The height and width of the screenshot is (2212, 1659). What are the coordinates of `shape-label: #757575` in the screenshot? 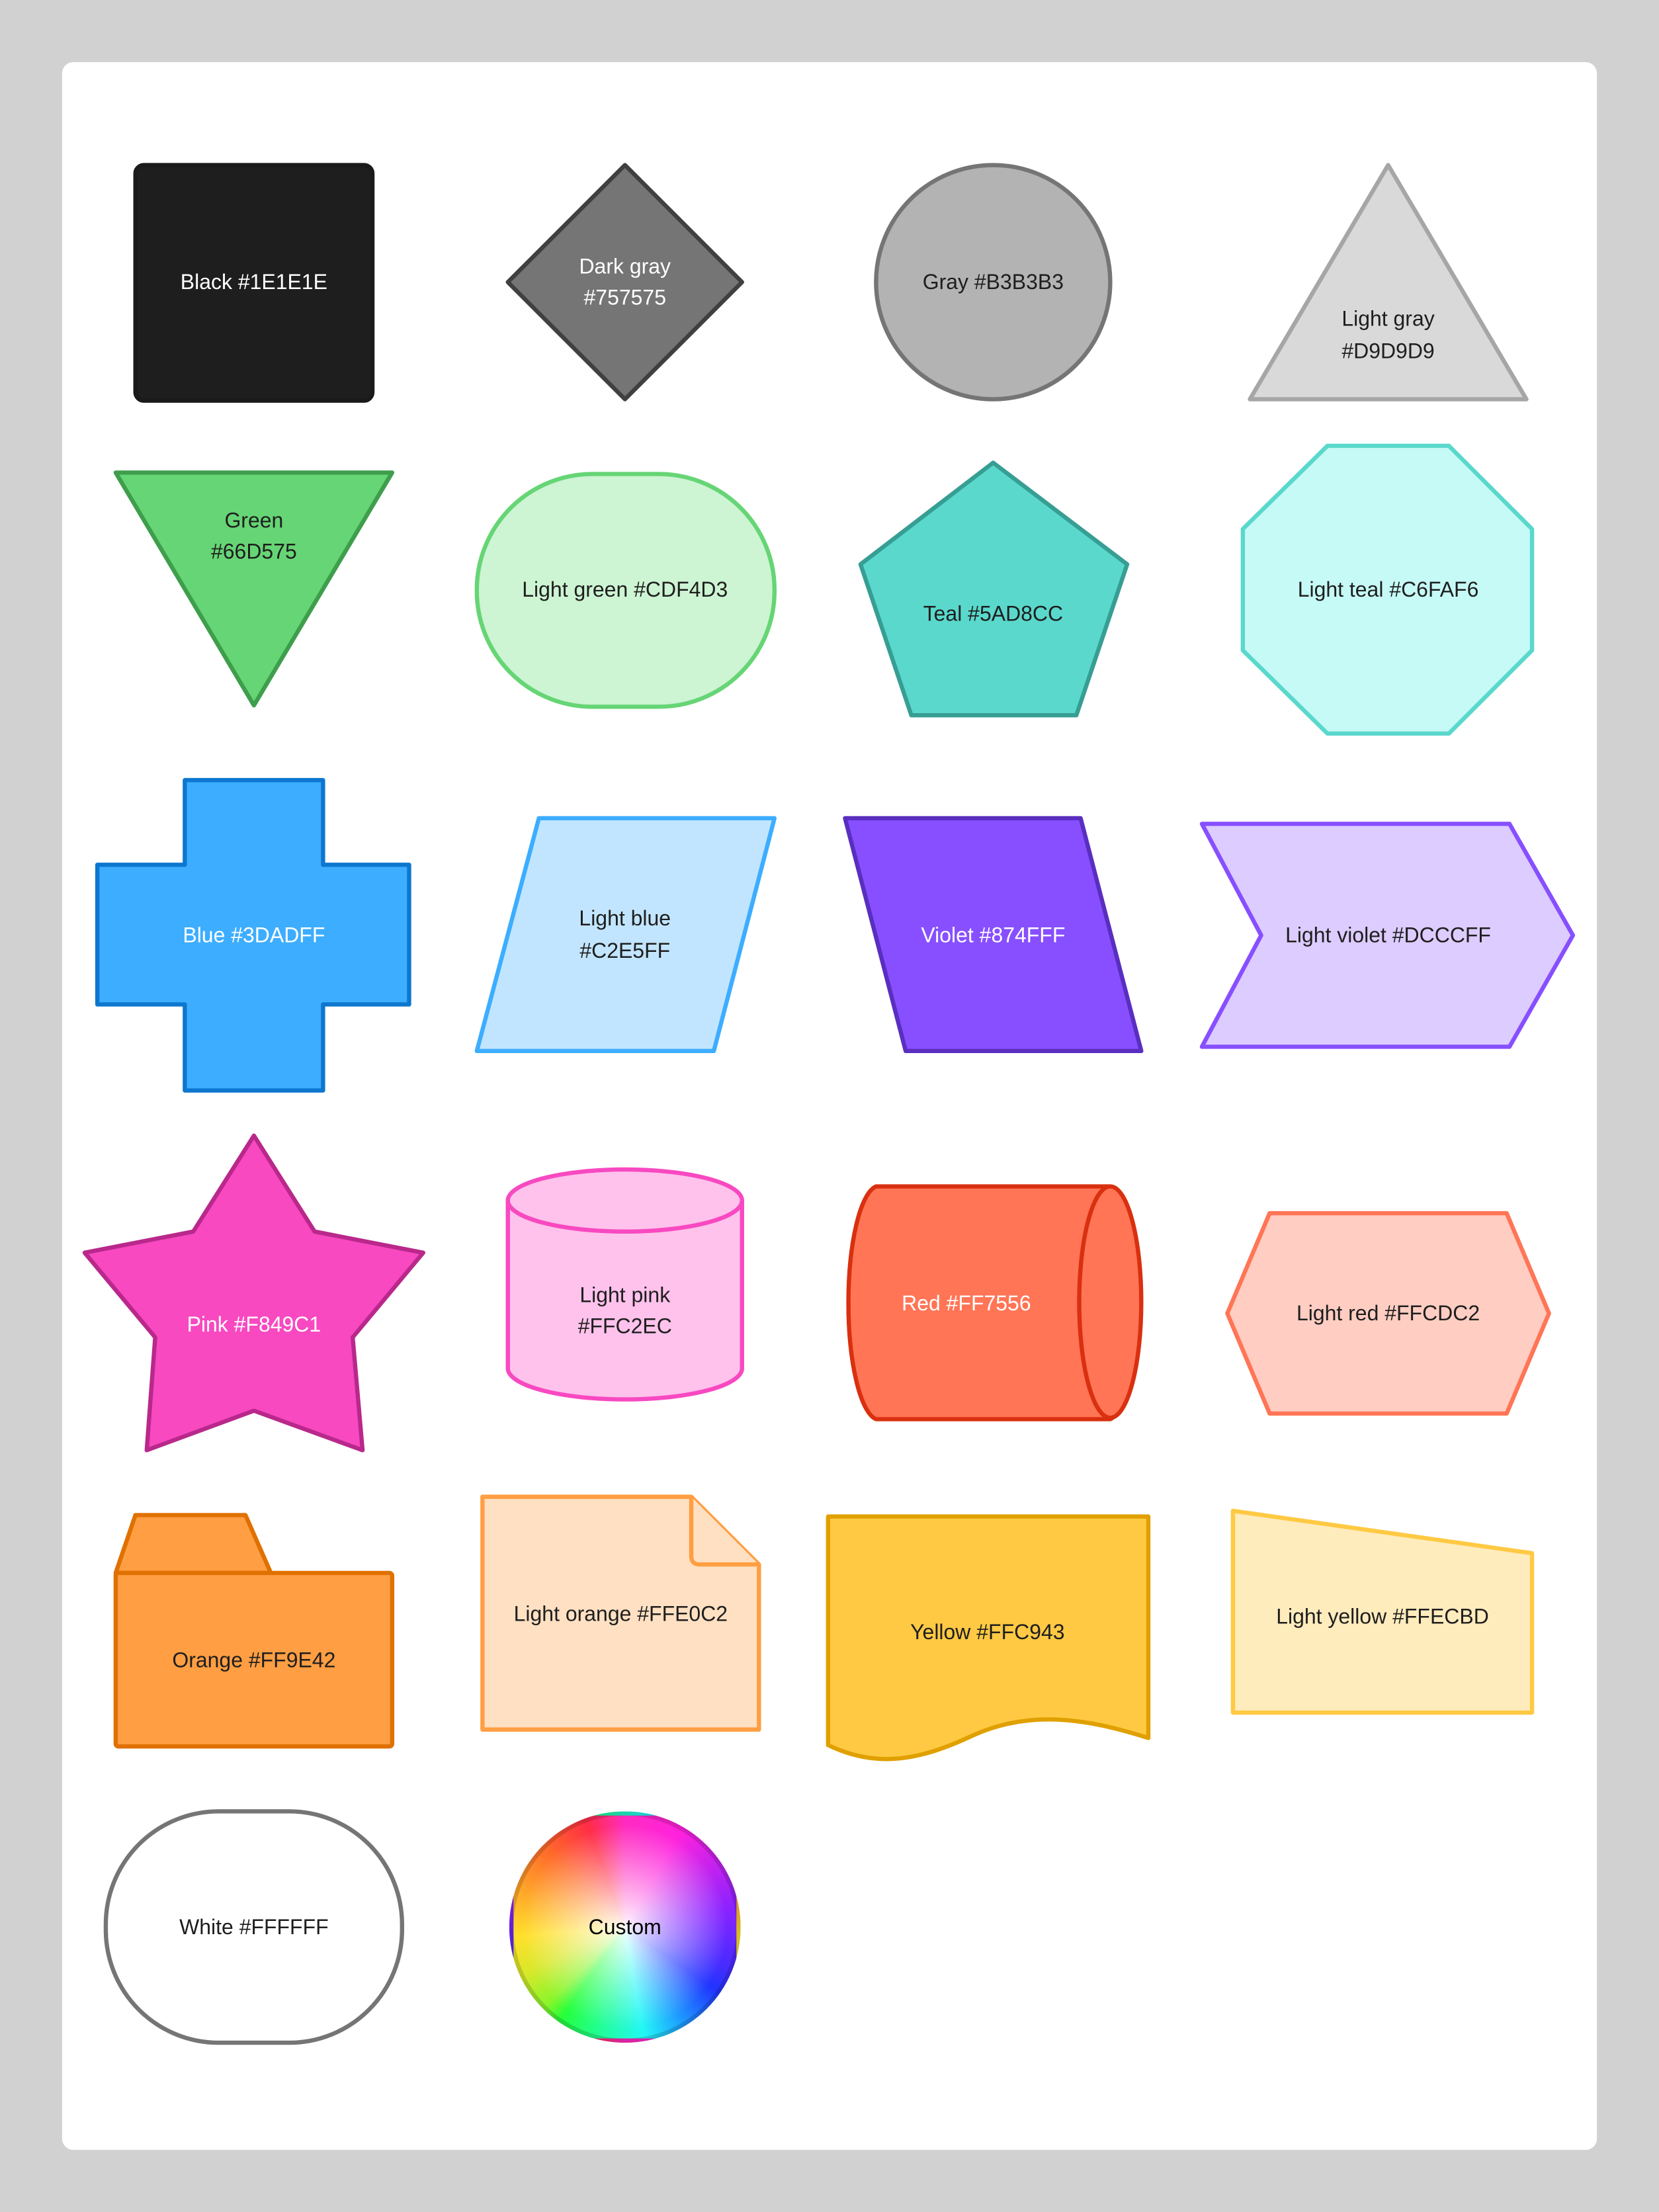 It's located at (625, 298).